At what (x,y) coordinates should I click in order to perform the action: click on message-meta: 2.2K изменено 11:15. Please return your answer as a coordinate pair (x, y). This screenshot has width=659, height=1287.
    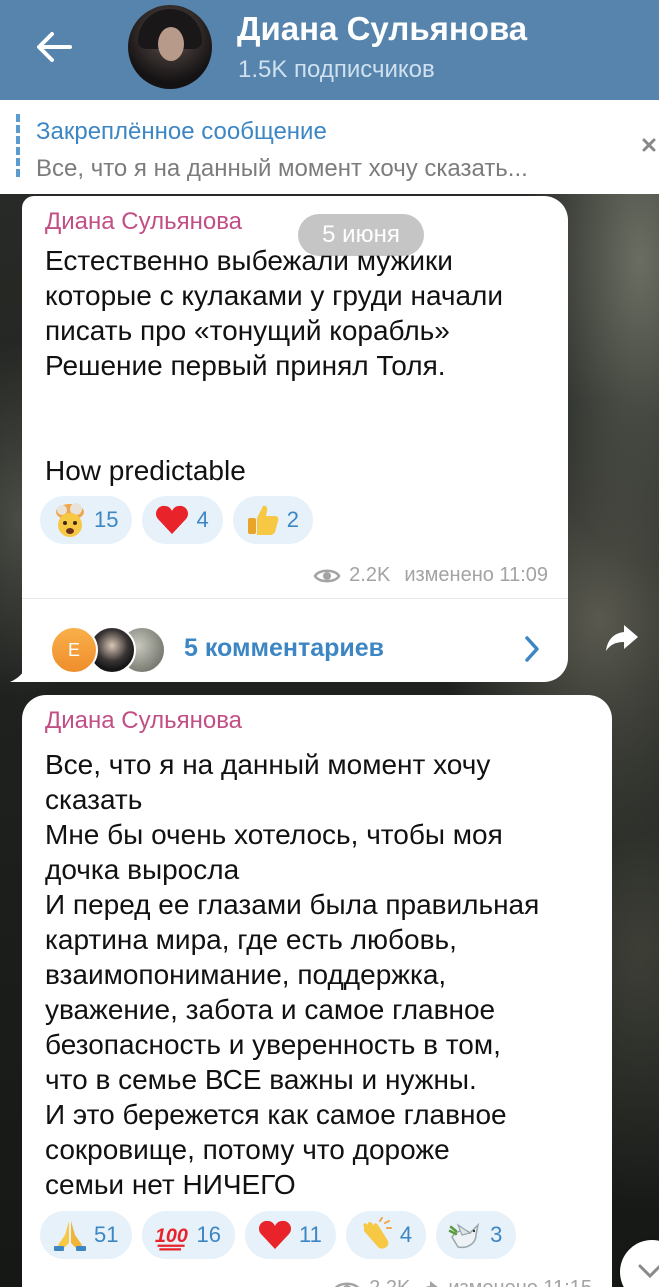
    Looking at the image, I should click on (462, 1282).